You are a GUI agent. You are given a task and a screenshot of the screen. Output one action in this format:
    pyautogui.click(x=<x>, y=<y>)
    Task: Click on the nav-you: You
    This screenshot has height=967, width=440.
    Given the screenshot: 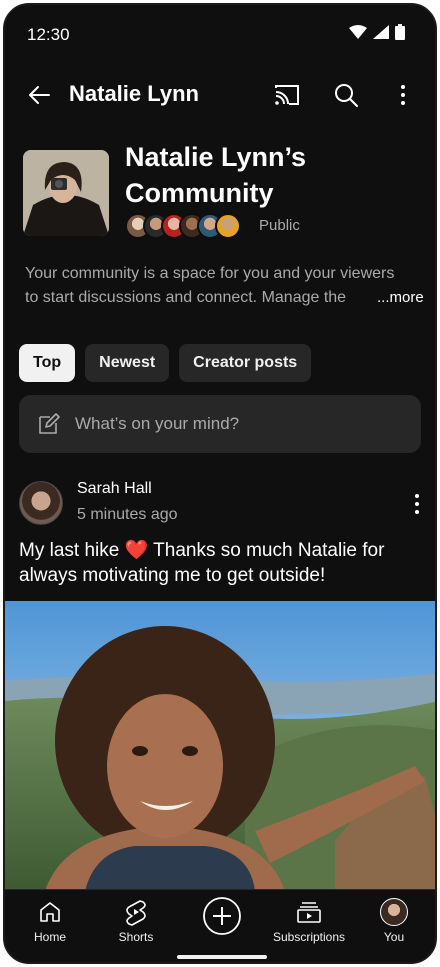 What is the action you would take?
    pyautogui.click(x=392, y=921)
    